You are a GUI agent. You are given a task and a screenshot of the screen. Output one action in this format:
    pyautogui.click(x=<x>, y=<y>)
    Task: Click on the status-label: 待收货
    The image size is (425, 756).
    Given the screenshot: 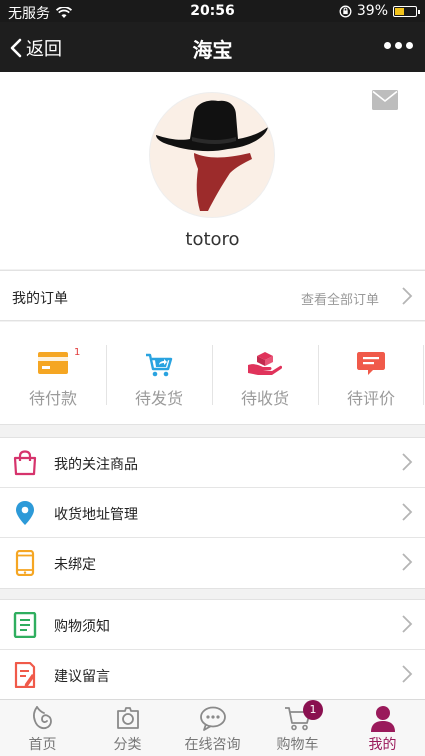 What is the action you would take?
    pyautogui.click(x=264, y=398)
    